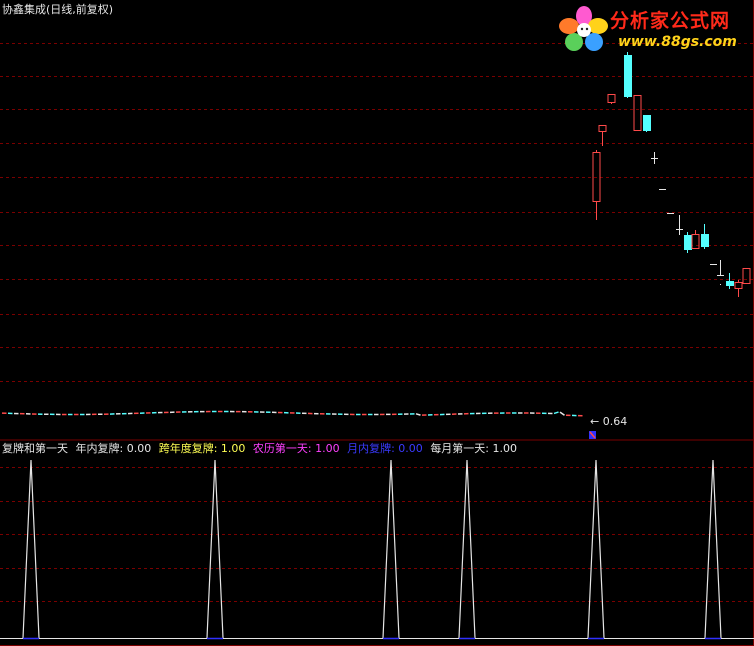 The height and width of the screenshot is (646, 754). What do you see at coordinates (608, 421) in the screenshot?
I see `price-line-label: ← 0.64` at bounding box center [608, 421].